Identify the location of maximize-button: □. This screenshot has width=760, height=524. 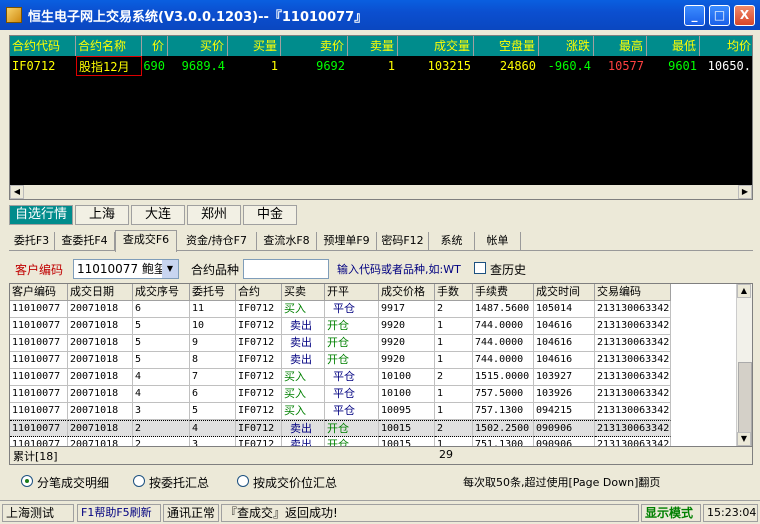
(719, 15).